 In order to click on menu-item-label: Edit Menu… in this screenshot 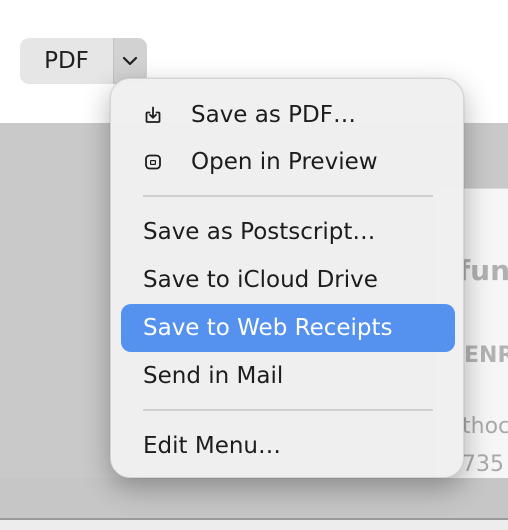, I will do `click(212, 446)`.